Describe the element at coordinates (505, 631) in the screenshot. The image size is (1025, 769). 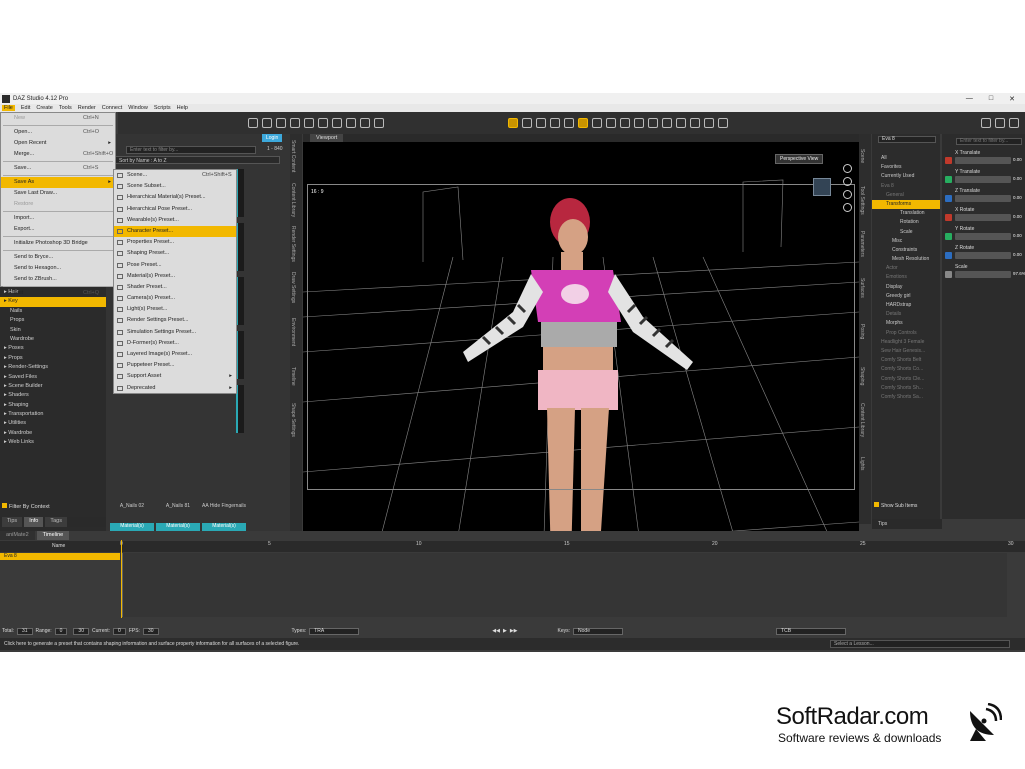
I see `play-icon: ▶` at that location.